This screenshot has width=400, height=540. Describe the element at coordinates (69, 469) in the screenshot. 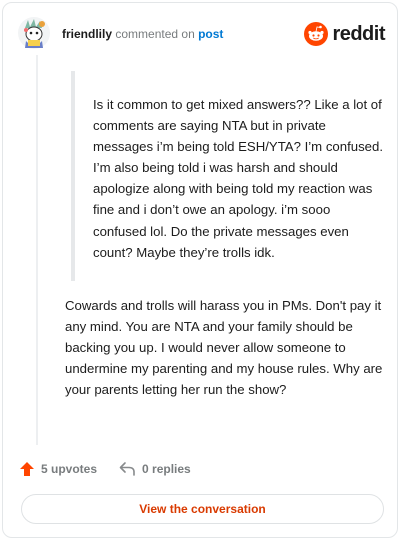

I see `upvote-count: 5 upvotes` at that location.